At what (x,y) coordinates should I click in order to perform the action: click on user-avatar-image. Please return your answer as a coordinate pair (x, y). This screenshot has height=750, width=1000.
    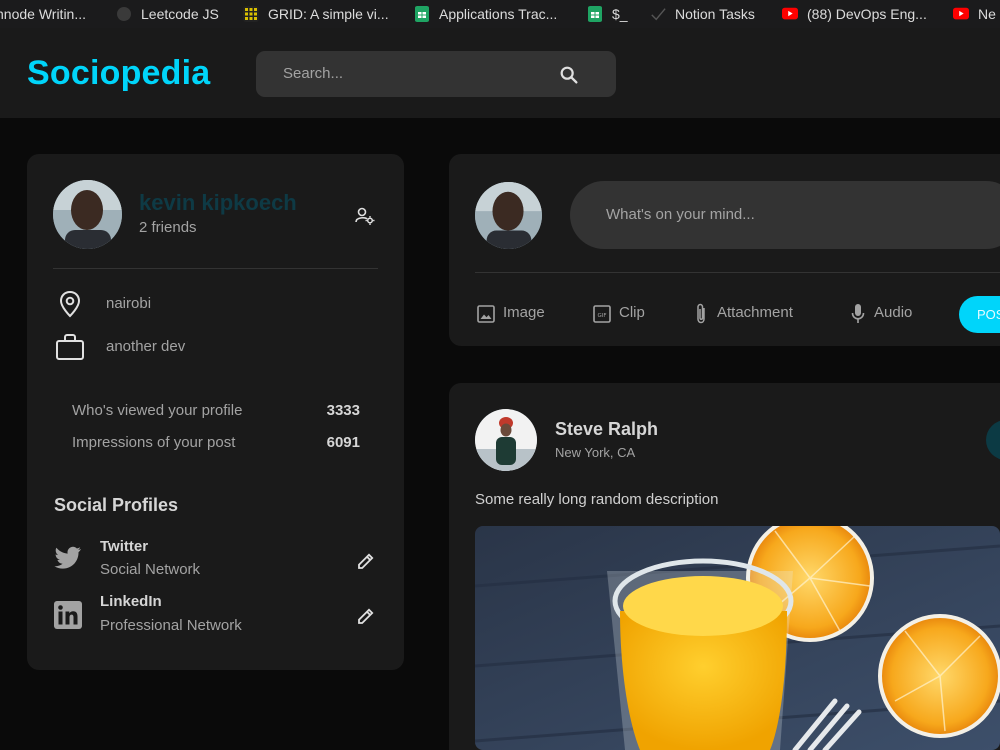
    Looking at the image, I should click on (87, 214).